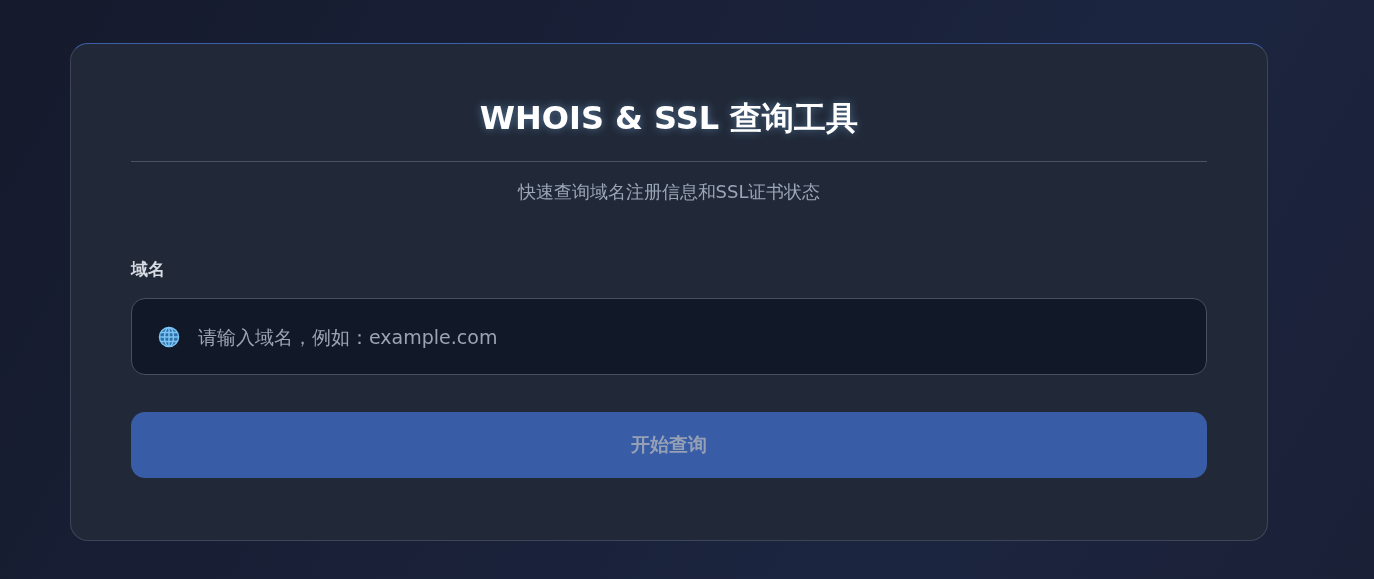  I want to click on subtitle: 快速查询域名注册信息和SSL证书状态, so click(669, 192).